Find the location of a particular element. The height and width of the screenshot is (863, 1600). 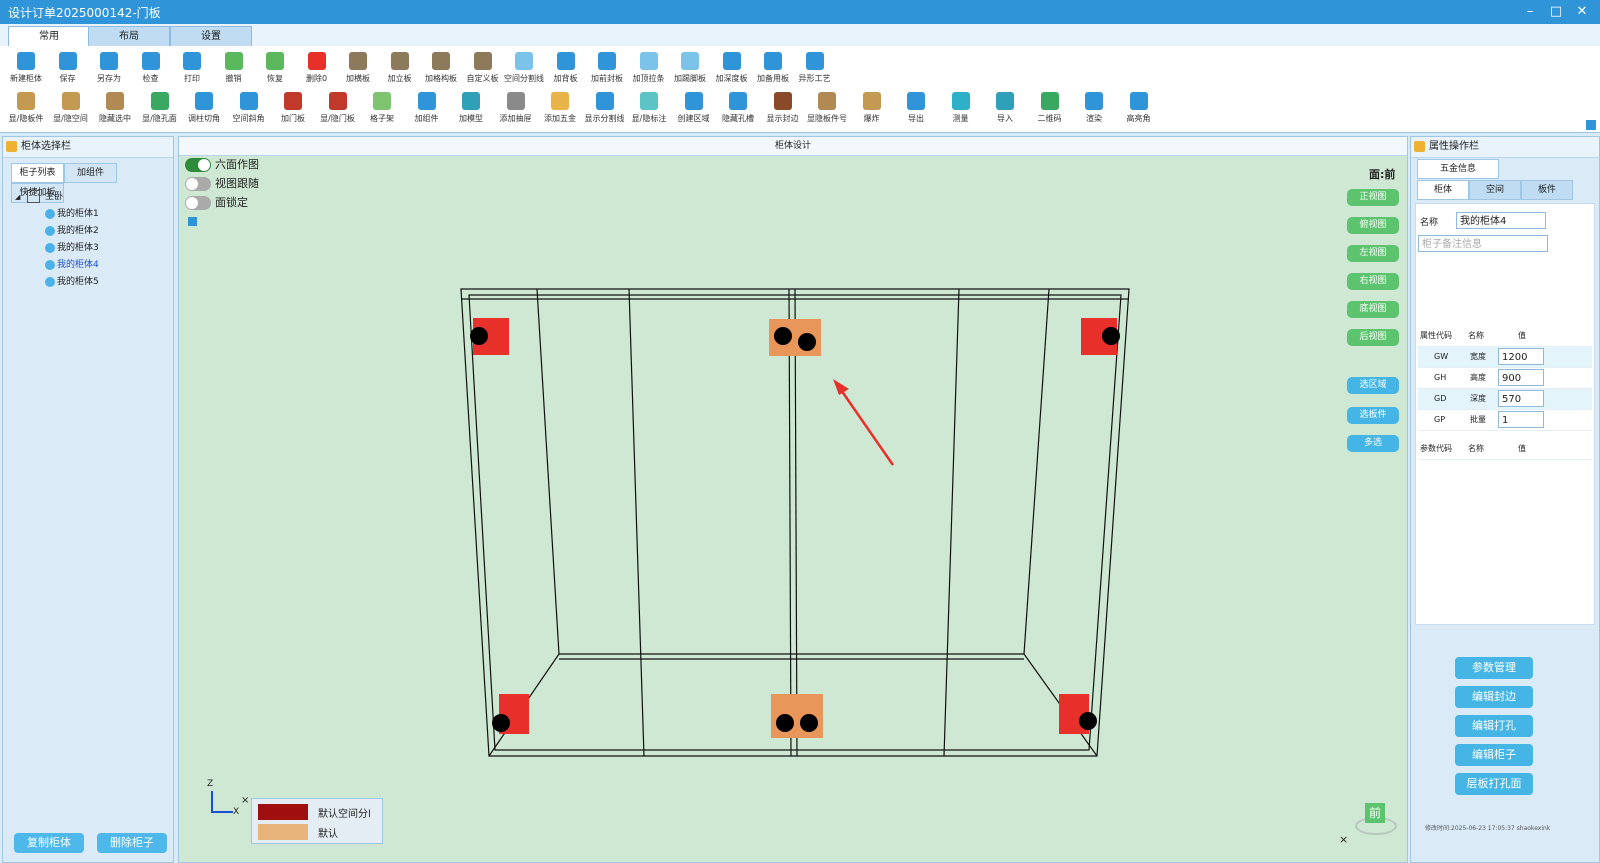

tool-label: 新建柜体 is located at coordinates (26, 78).